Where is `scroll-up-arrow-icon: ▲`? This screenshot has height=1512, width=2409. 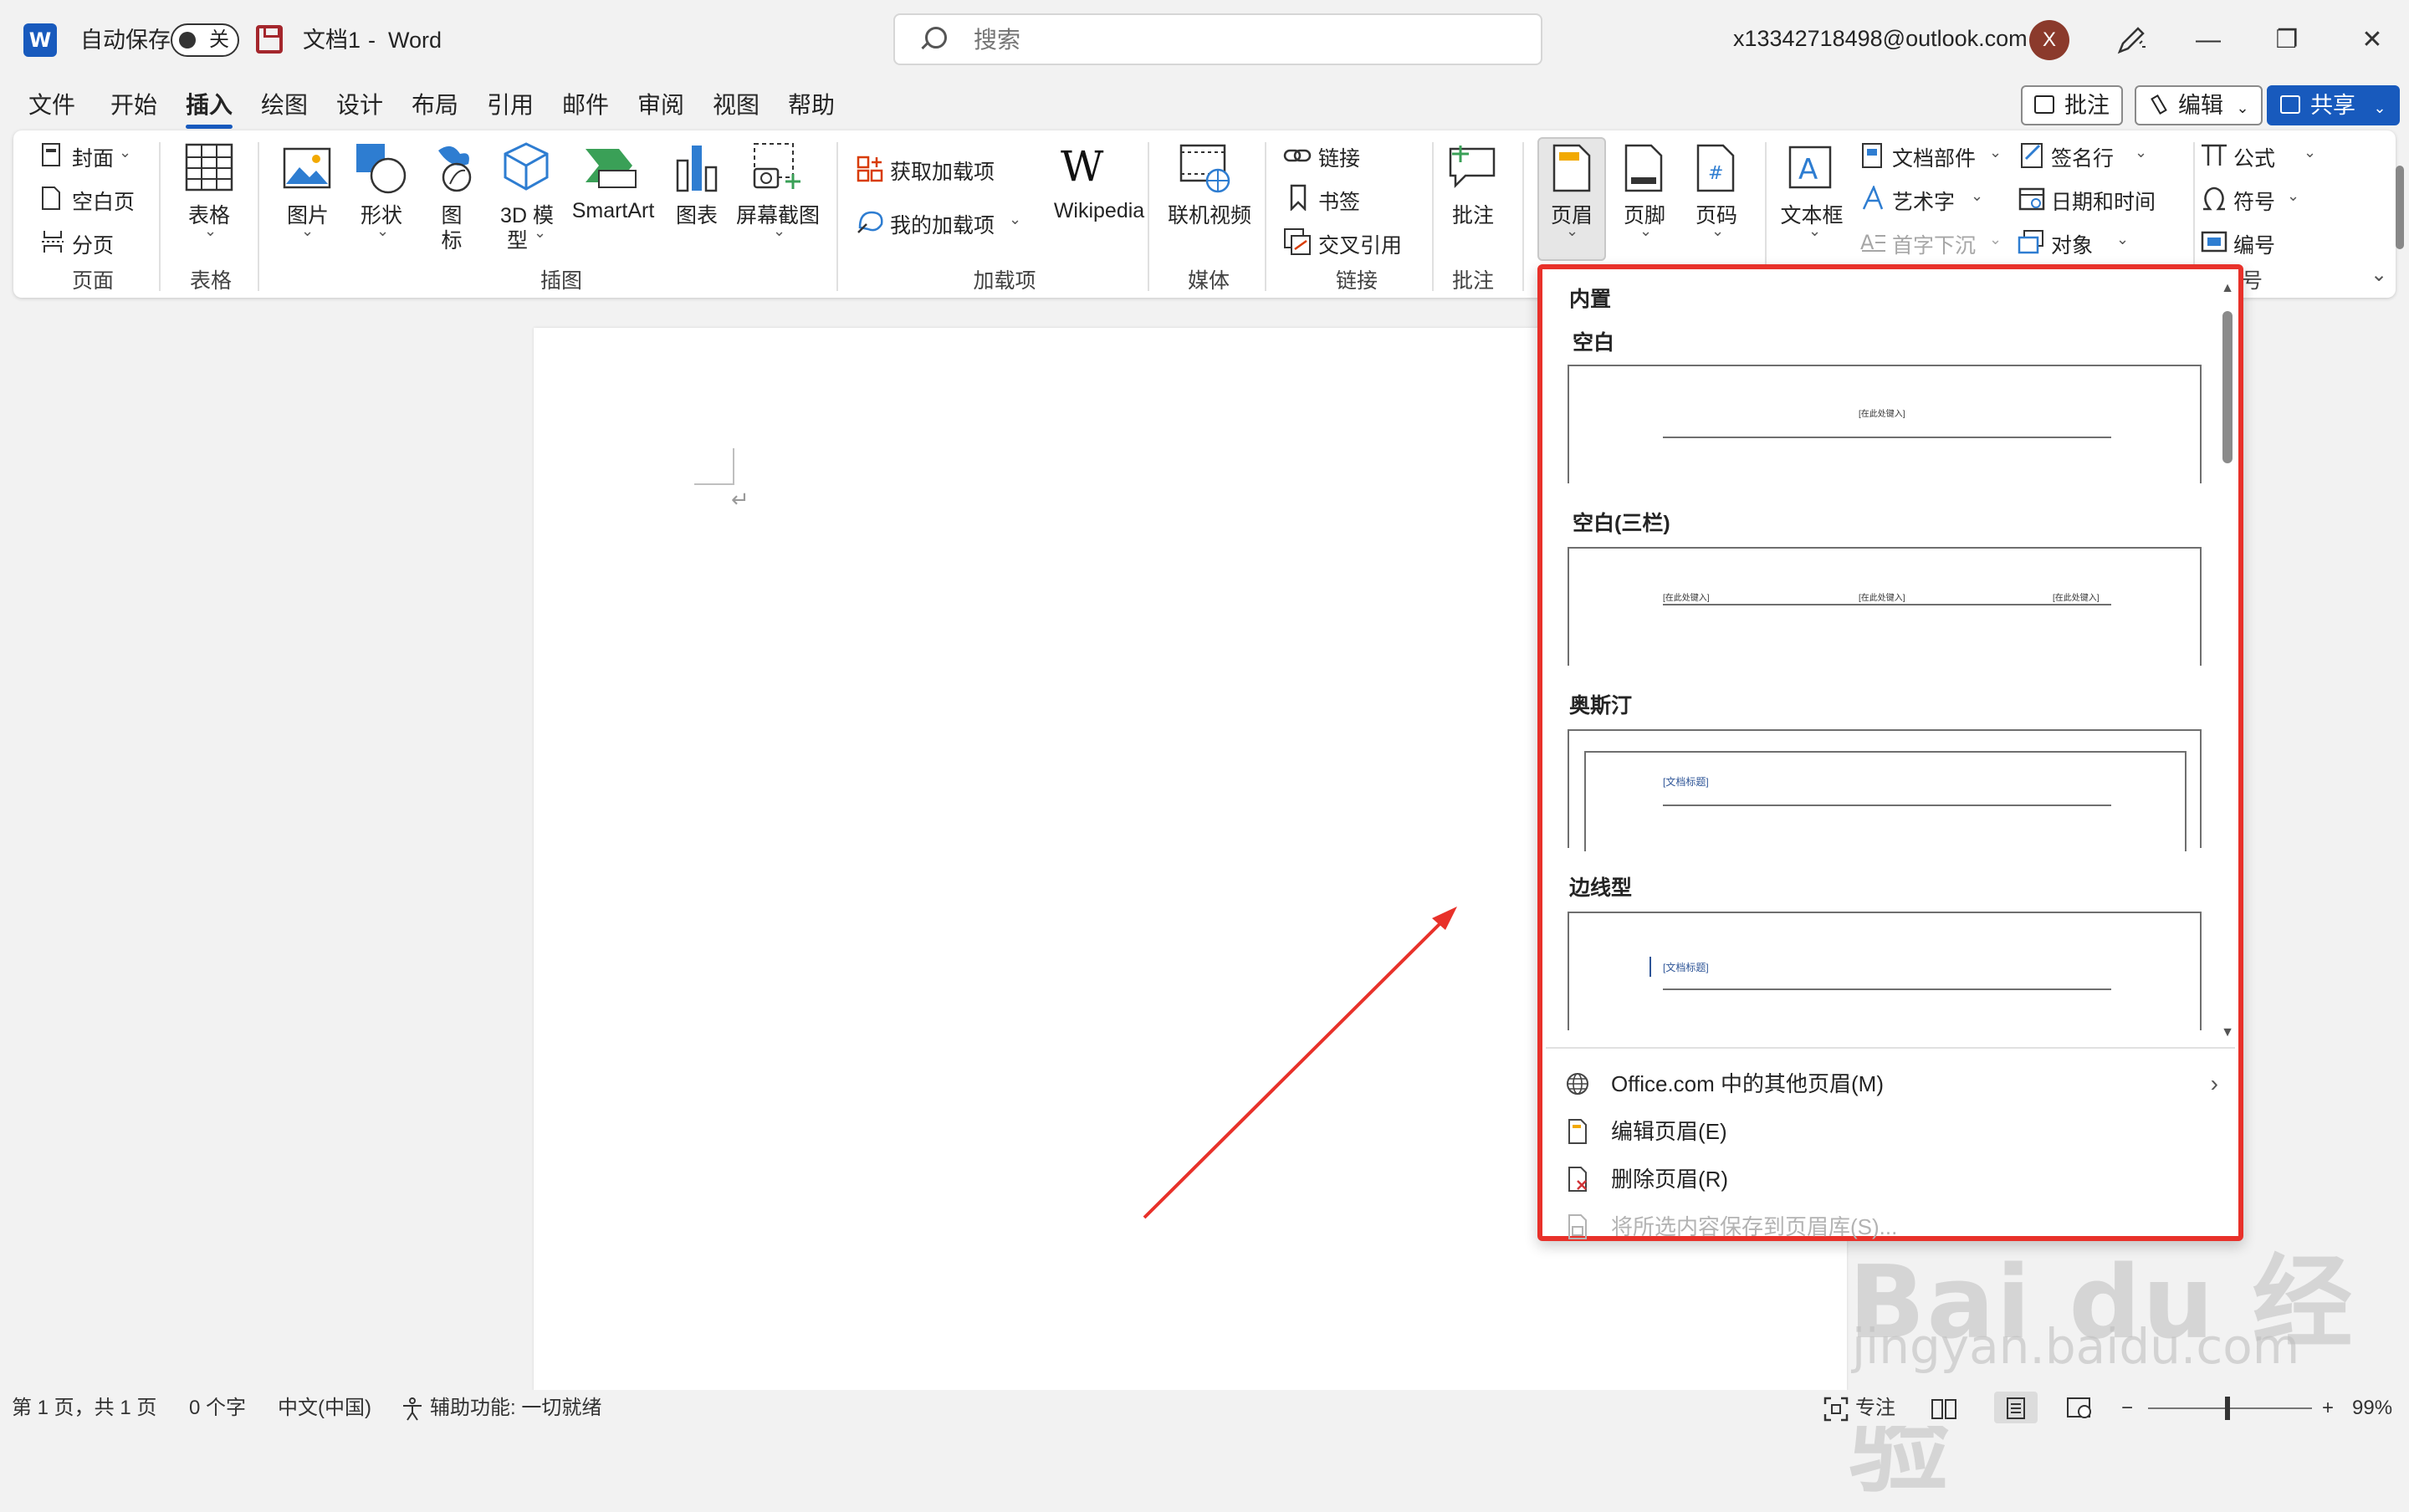
scroll-up-arrow-icon: ▲ is located at coordinates (2227, 288).